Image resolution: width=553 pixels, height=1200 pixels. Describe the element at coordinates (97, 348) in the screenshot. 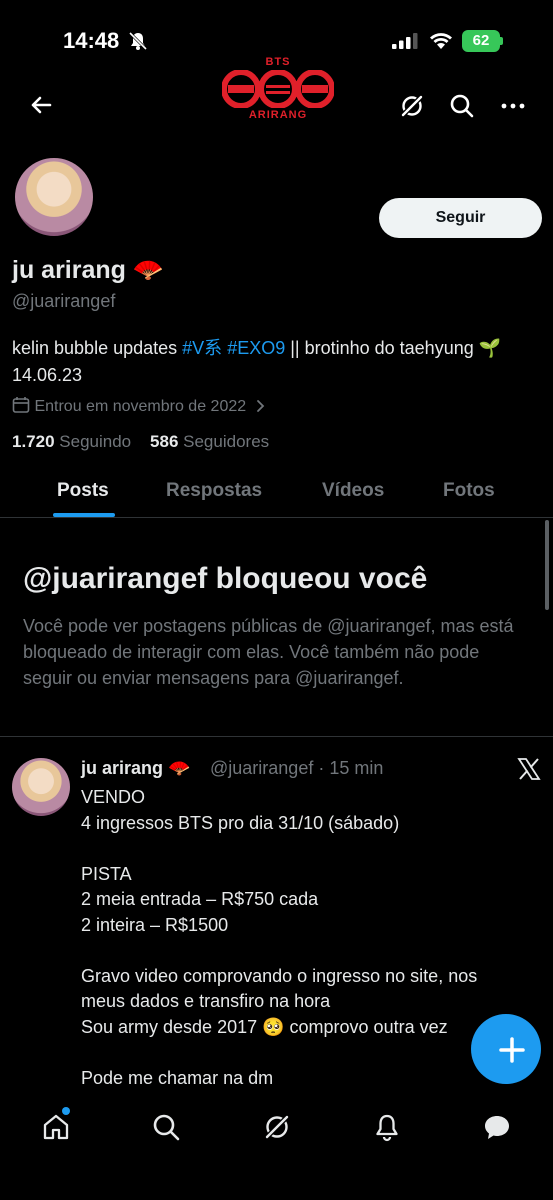

I see `bio-text: kelin bubble updates` at that location.